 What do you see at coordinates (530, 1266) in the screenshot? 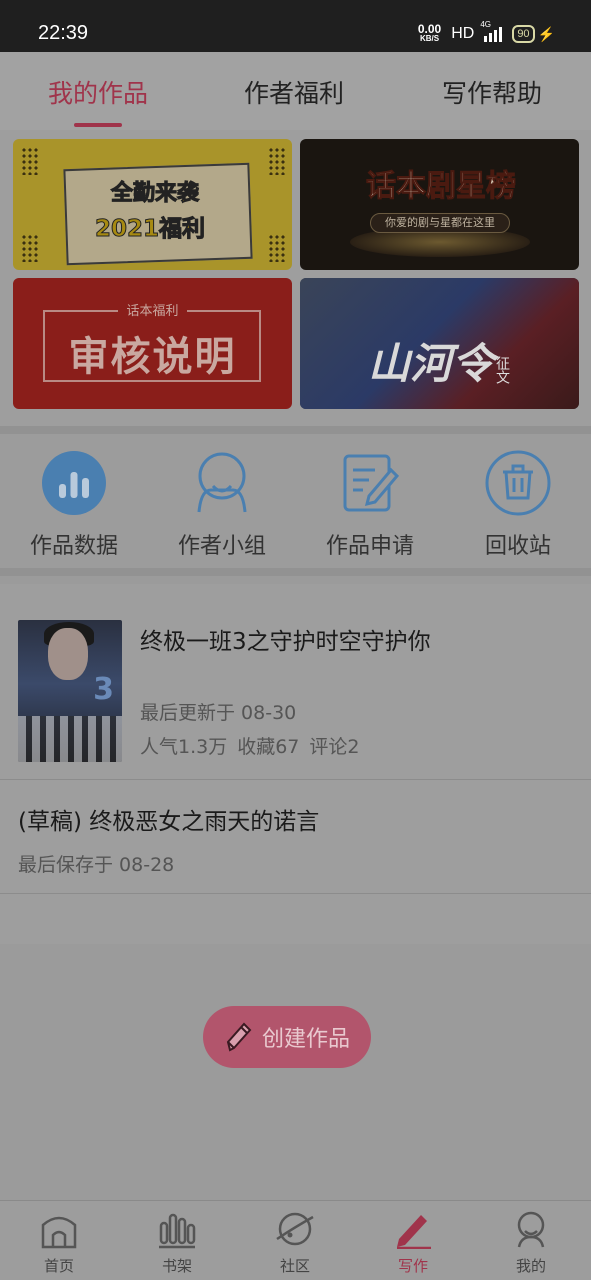
I see `nav-label: 我的` at bounding box center [530, 1266].